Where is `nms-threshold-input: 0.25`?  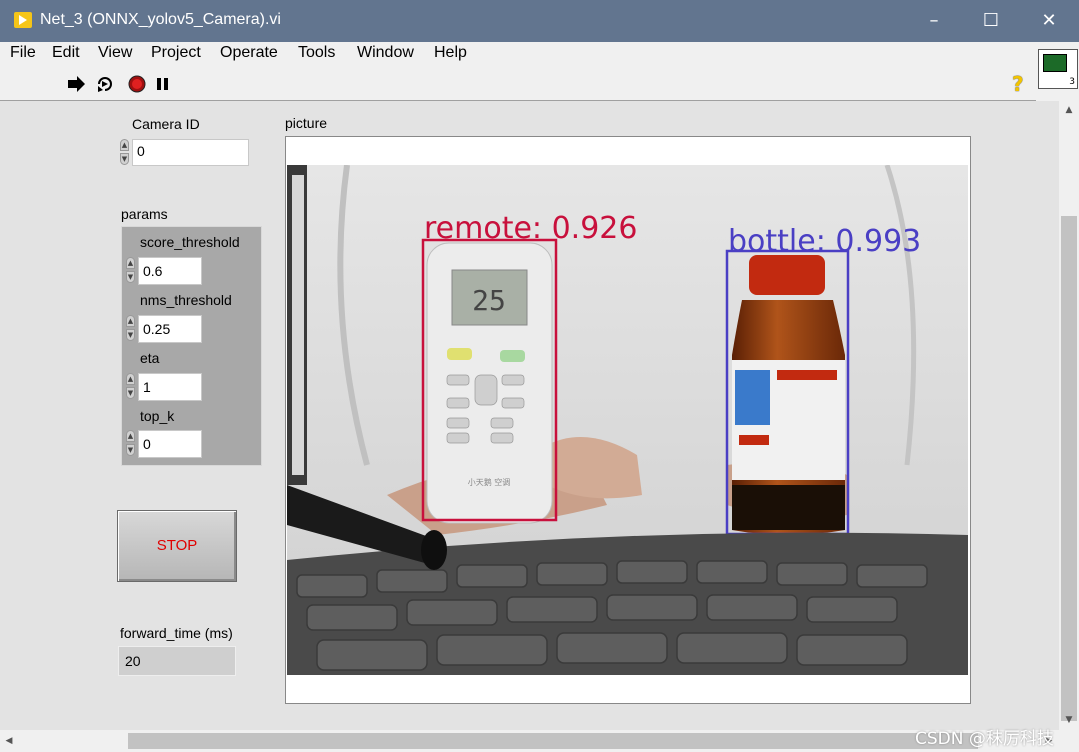 nms-threshold-input: 0.25 is located at coordinates (170, 329).